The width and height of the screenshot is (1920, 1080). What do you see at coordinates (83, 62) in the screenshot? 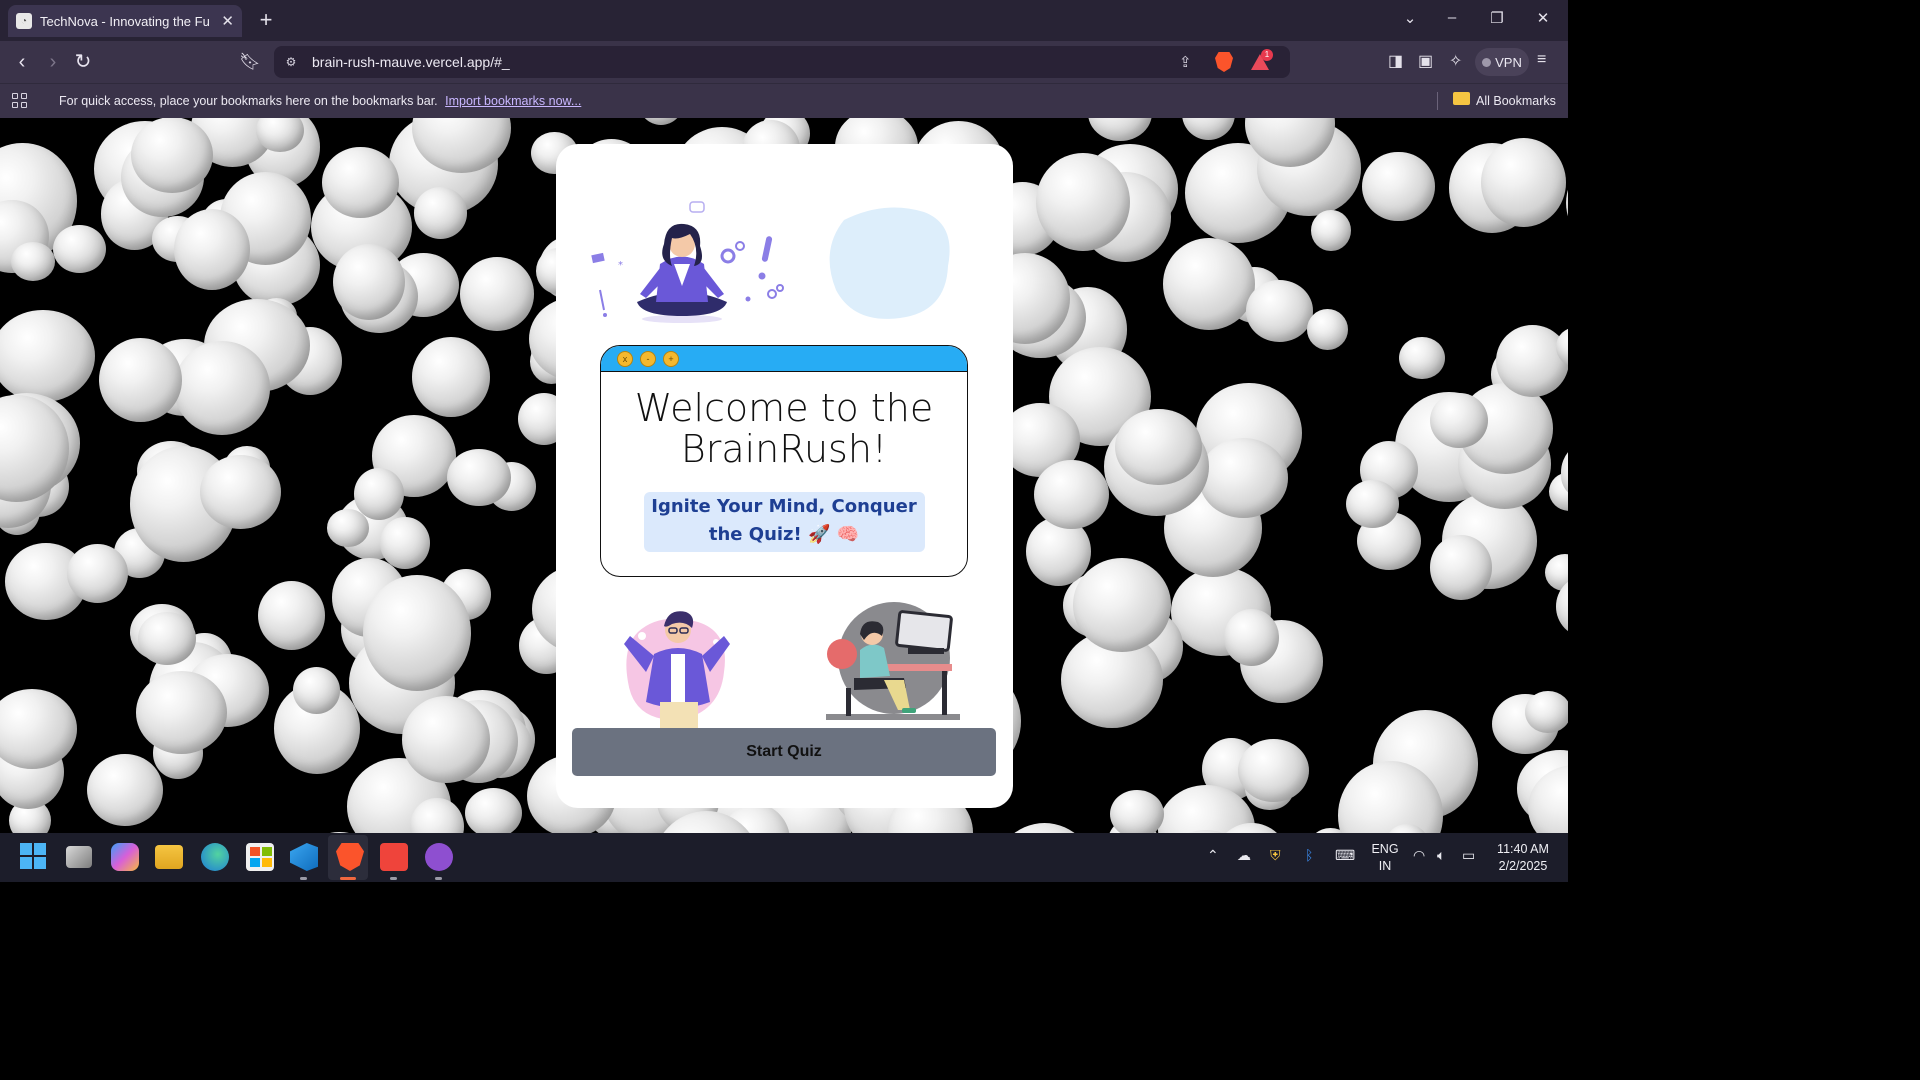
I see `reload-button: ↻` at bounding box center [83, 62].